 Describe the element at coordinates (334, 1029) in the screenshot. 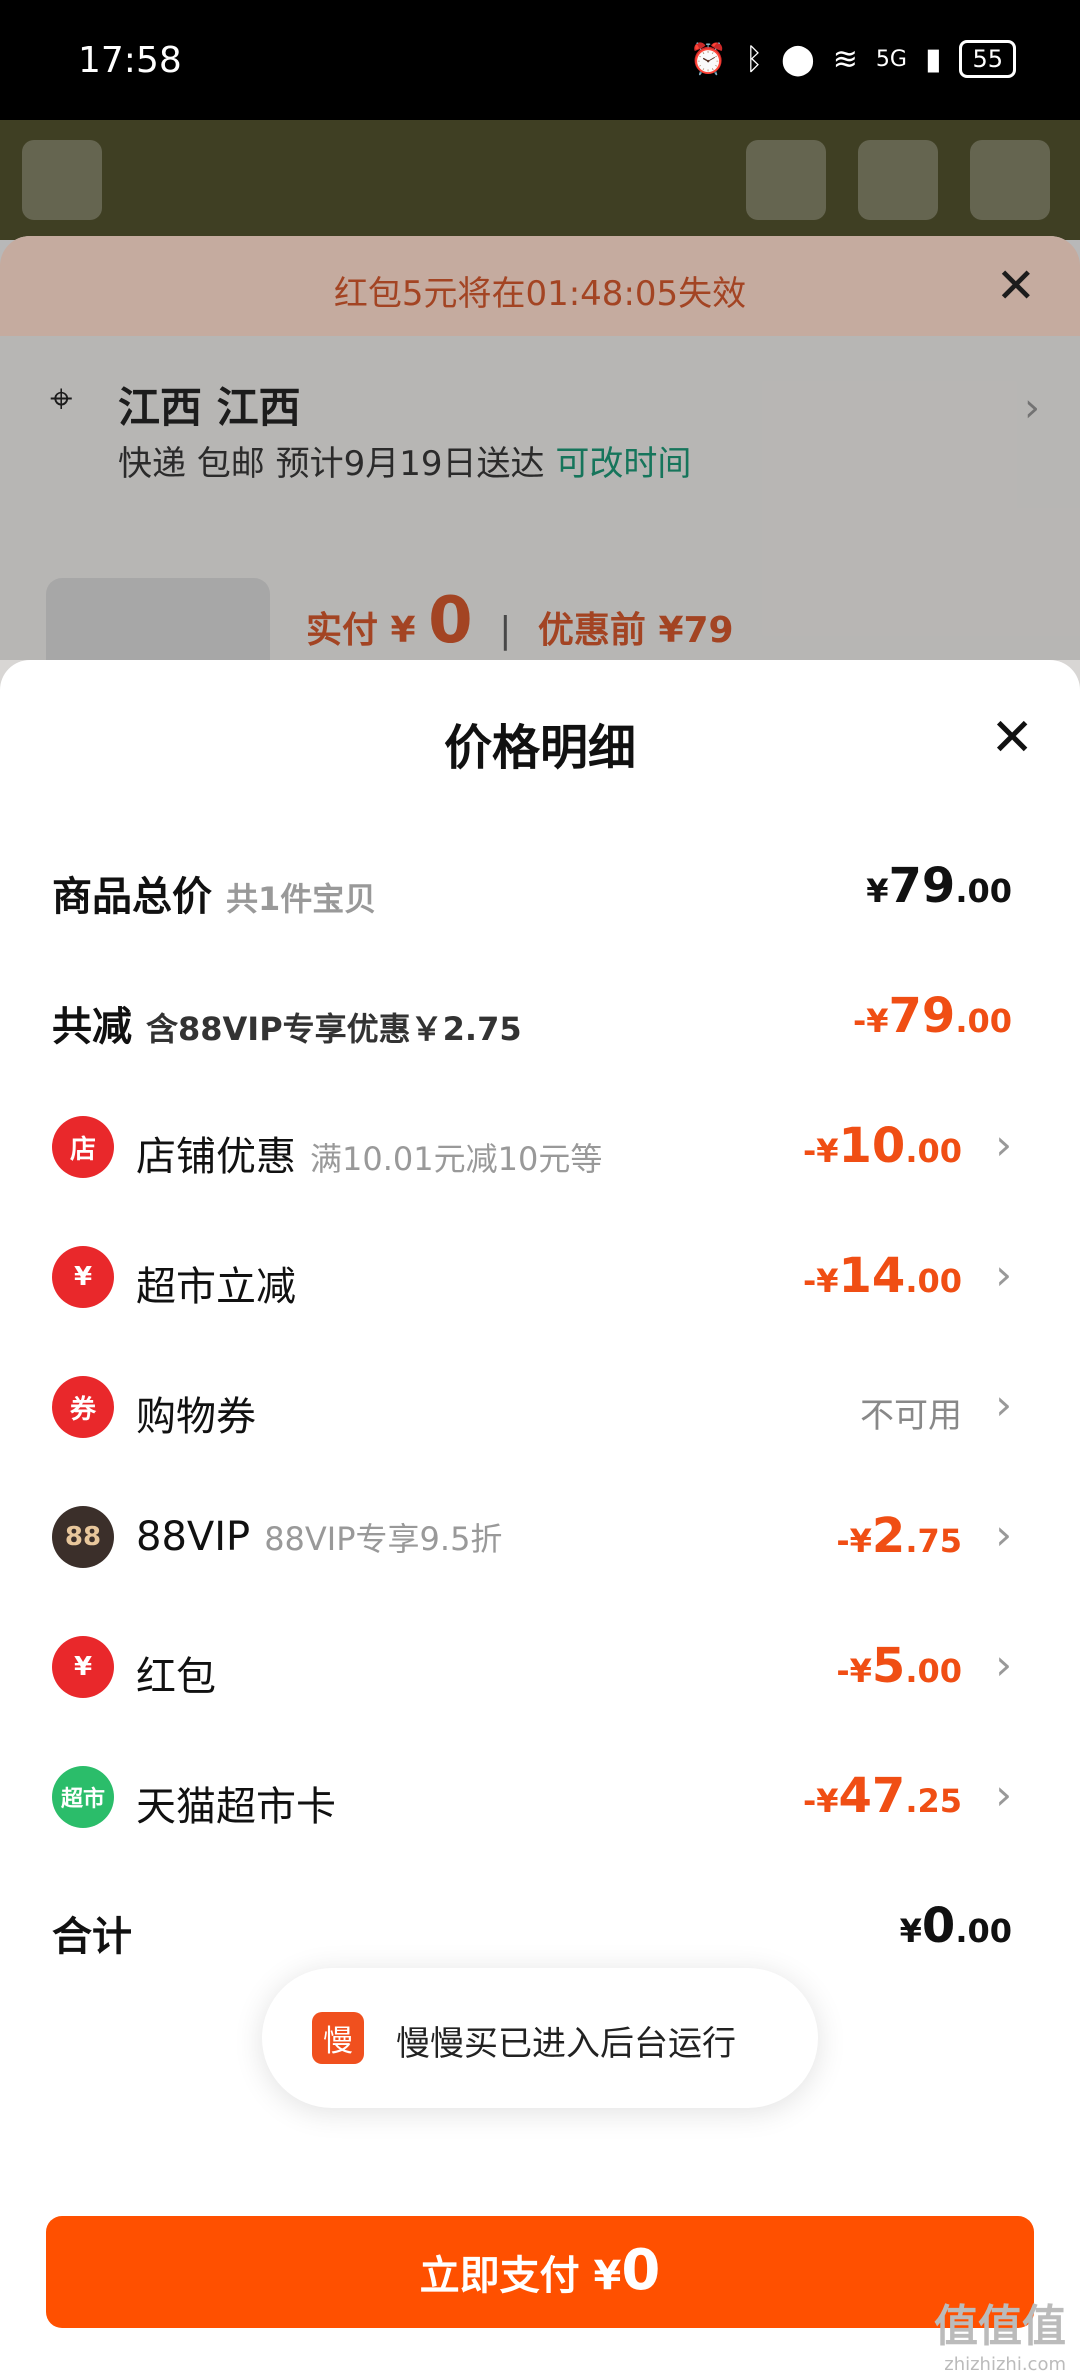

I see `row-sub: 含88VIP专享优惠￥2.75` at that location.